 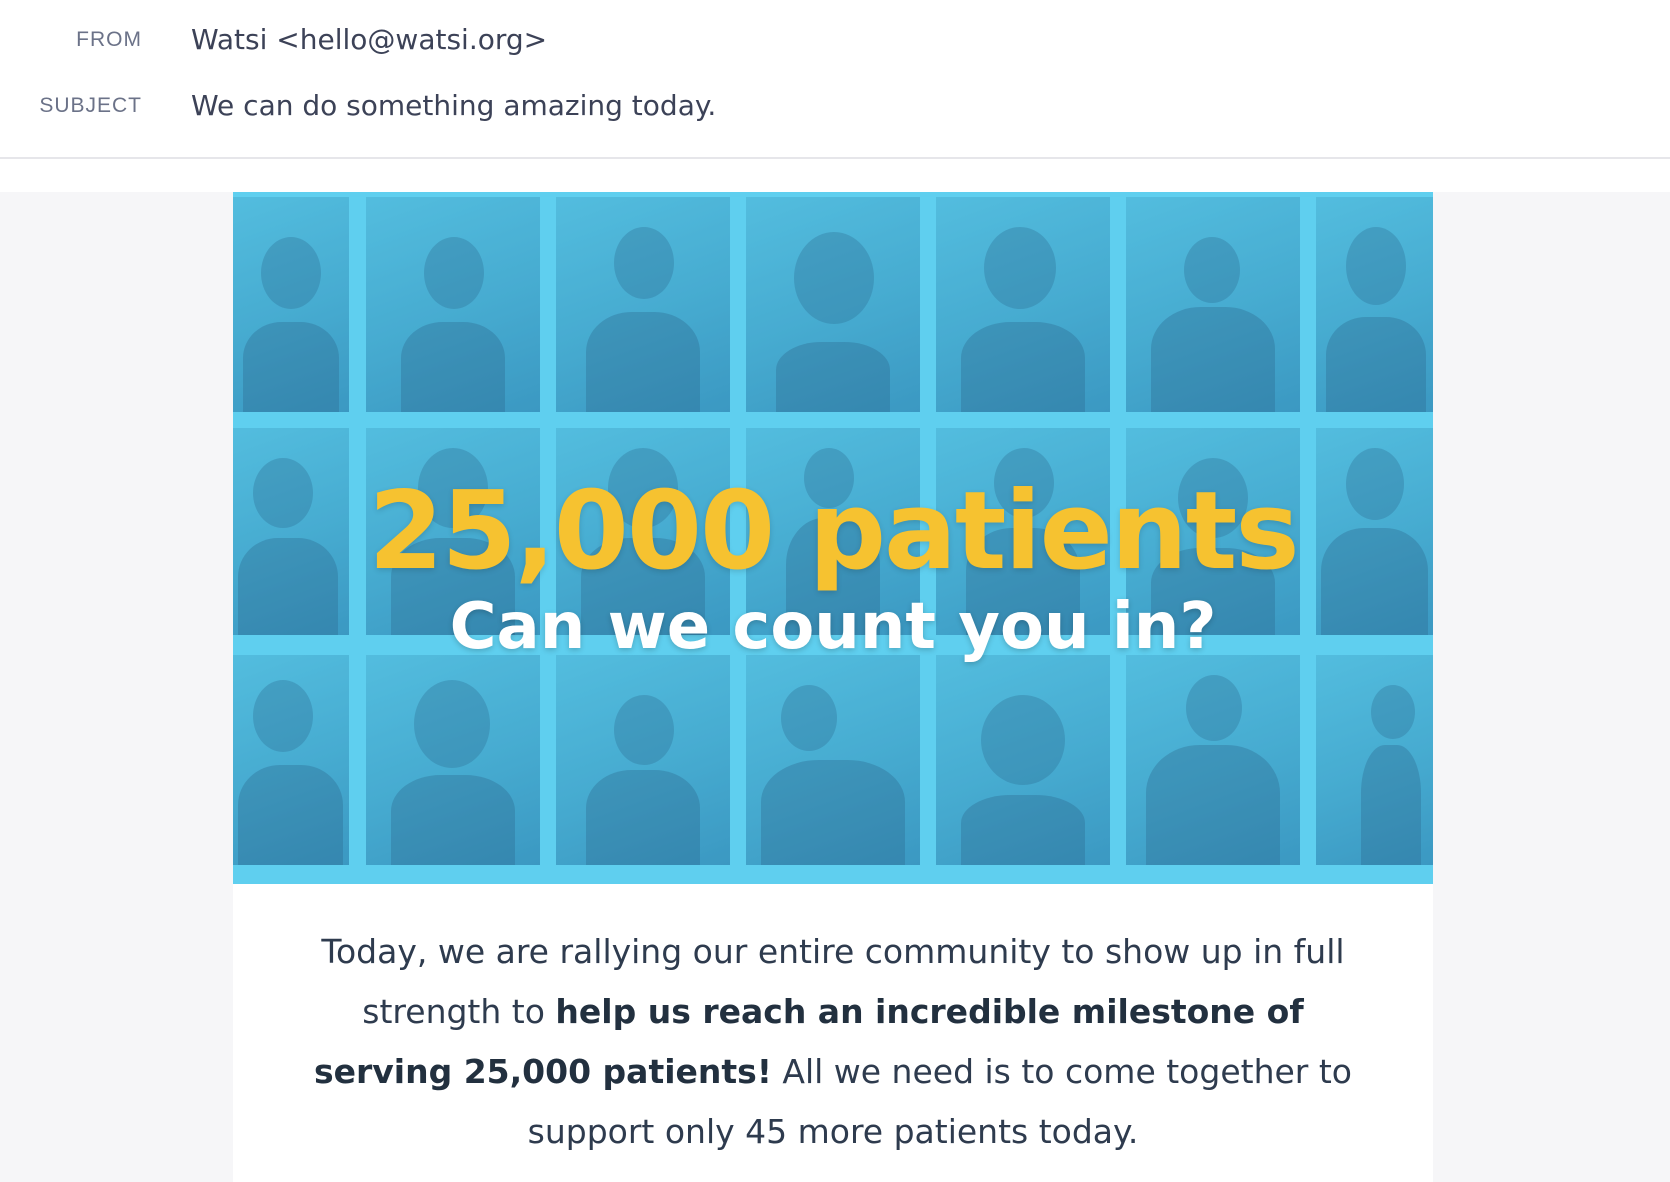 I want to click on subject-label: SUBJECT, so click(x=90, y=105).